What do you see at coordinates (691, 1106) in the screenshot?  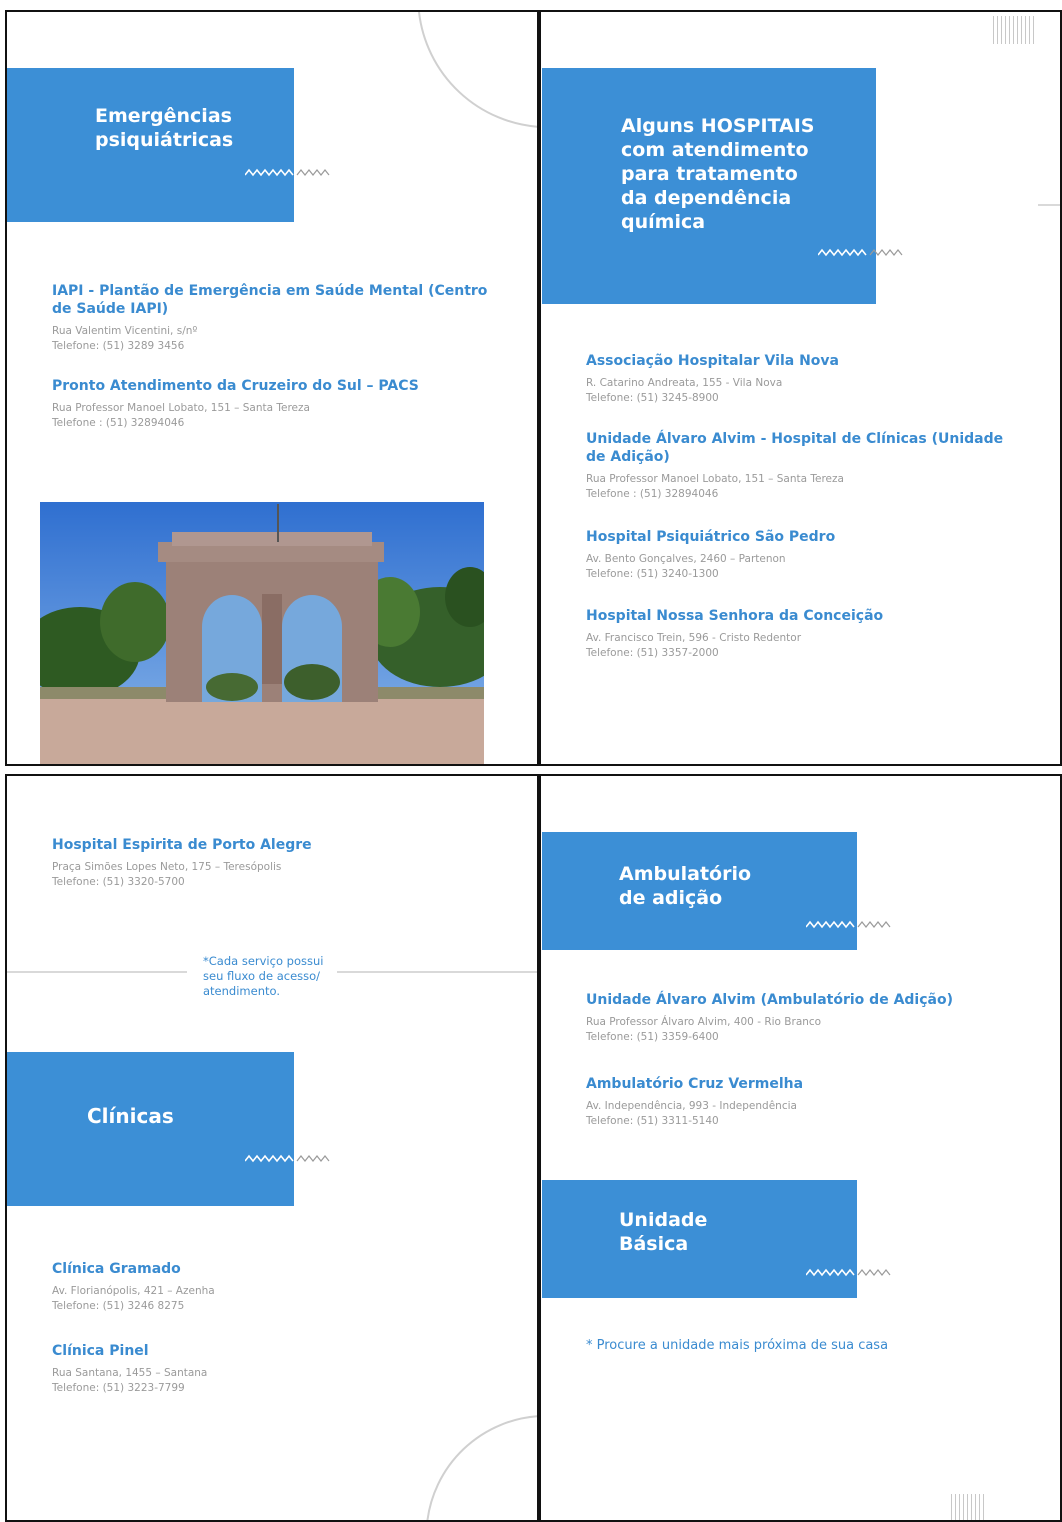 I see `facility-address: Av. Independência, 993 - Independência` at bounding box center [691, 1106].